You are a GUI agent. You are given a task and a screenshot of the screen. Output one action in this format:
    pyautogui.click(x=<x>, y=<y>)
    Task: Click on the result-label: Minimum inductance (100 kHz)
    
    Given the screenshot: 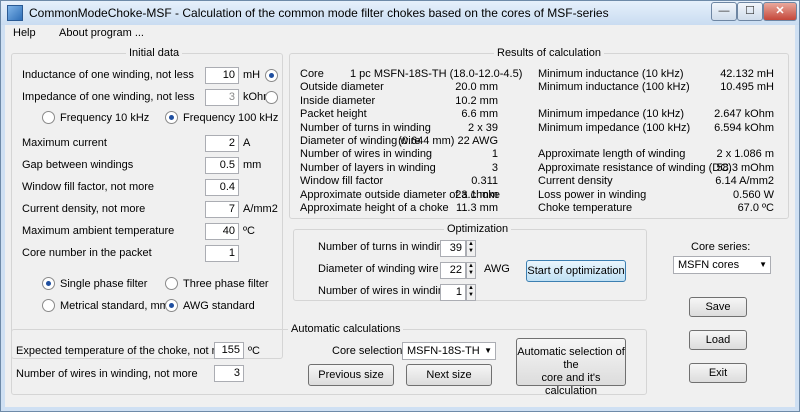 What is the action you would take?
    pyautogui.click(x=614, y=87)
    